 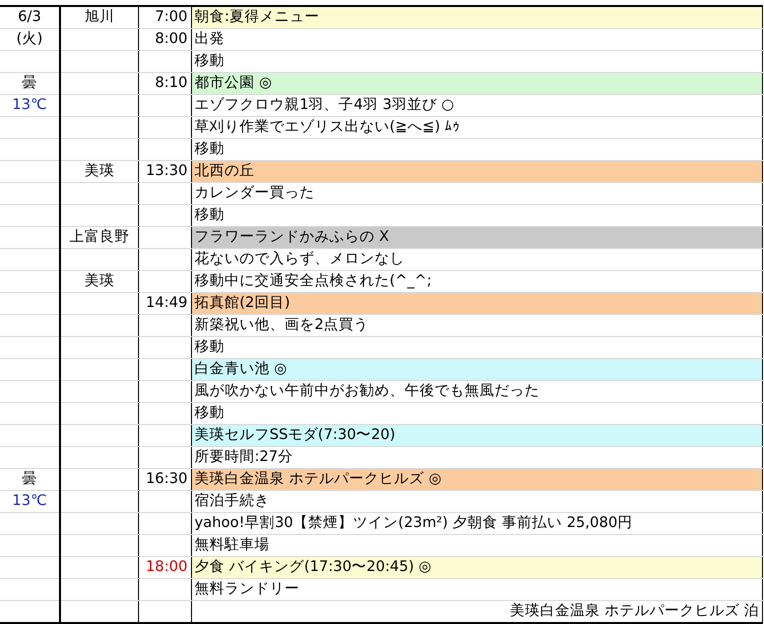 What do you see at coordinates (476, 17) in the screenshot?
I see `note-cell: 朝食:夏得メニュー` at bounding box center [476, 17].